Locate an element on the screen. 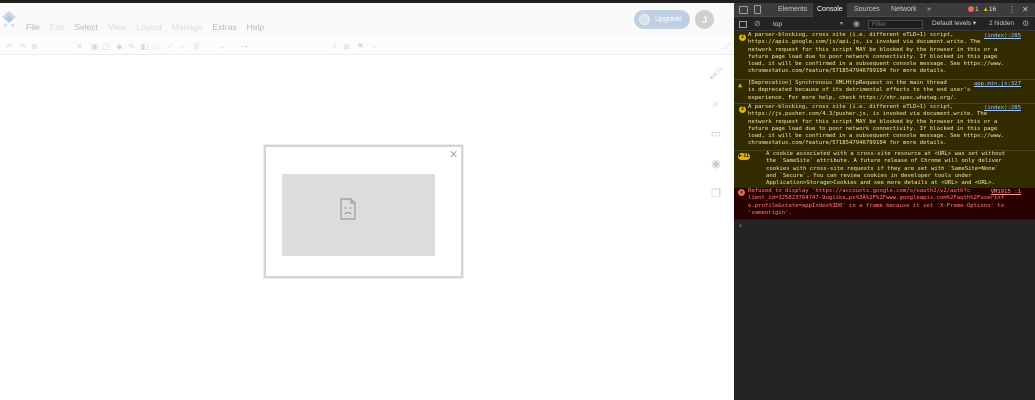  format-paint-icon: ⚲ is located at coordinates (196, 46).